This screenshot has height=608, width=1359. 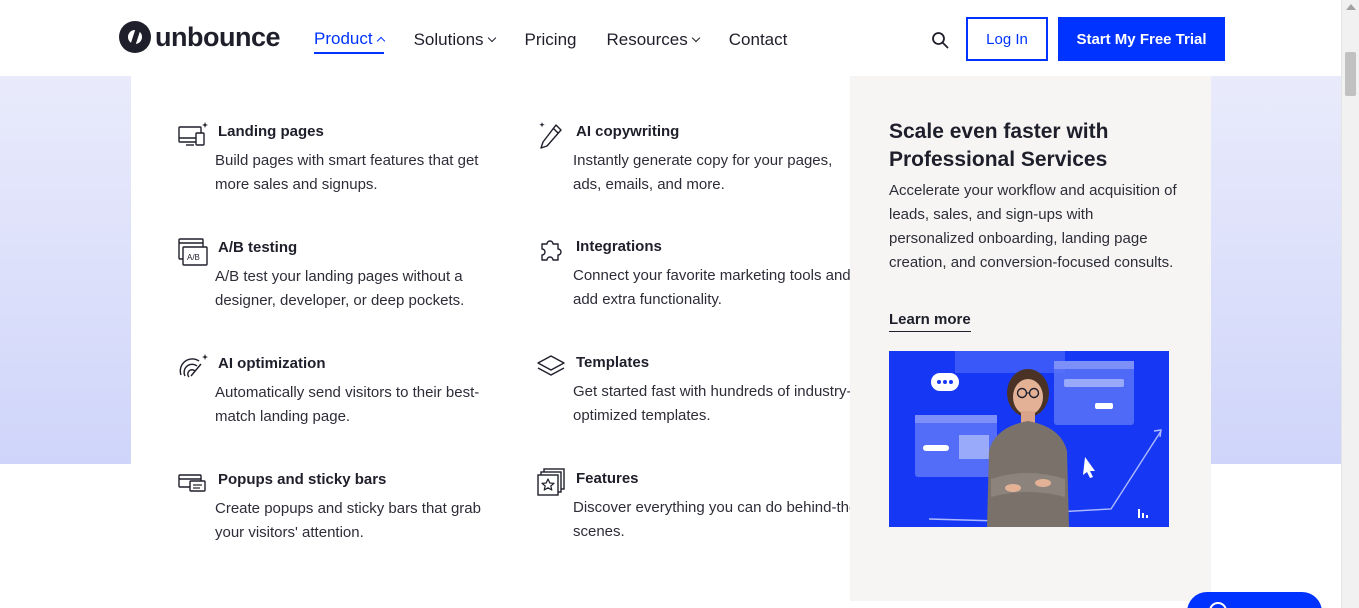 I want to click on search-icon, so click(x=940, y=40).